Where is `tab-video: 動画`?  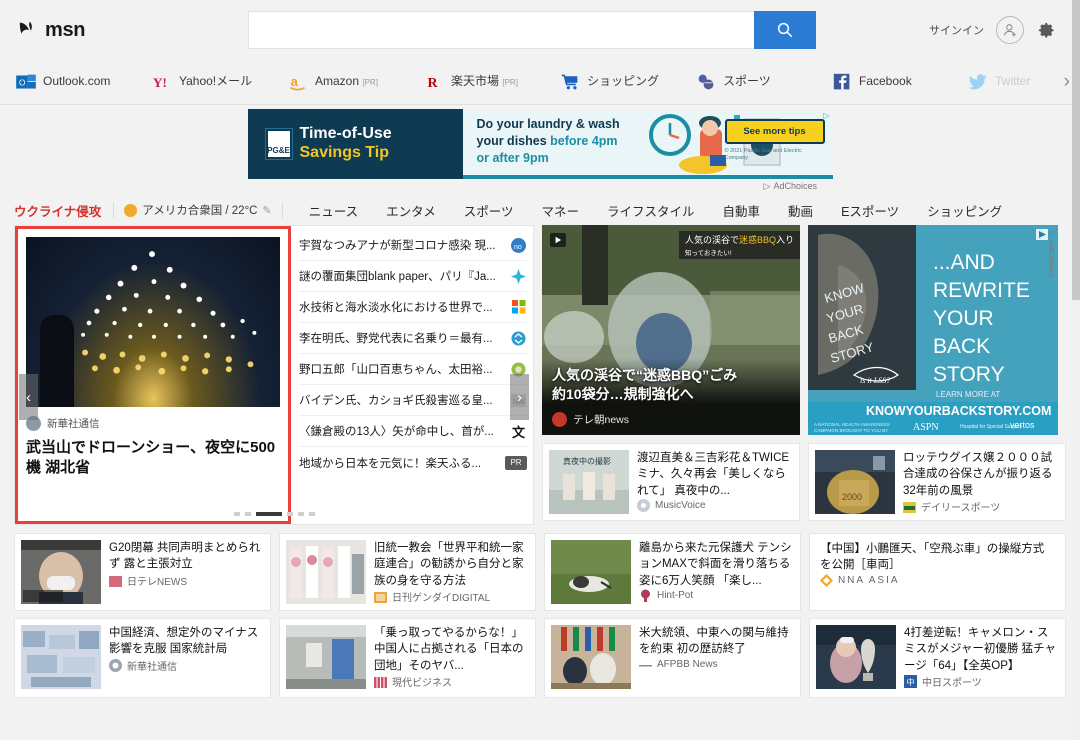 tab-video: 動画 is located at coordinates (800, 210).